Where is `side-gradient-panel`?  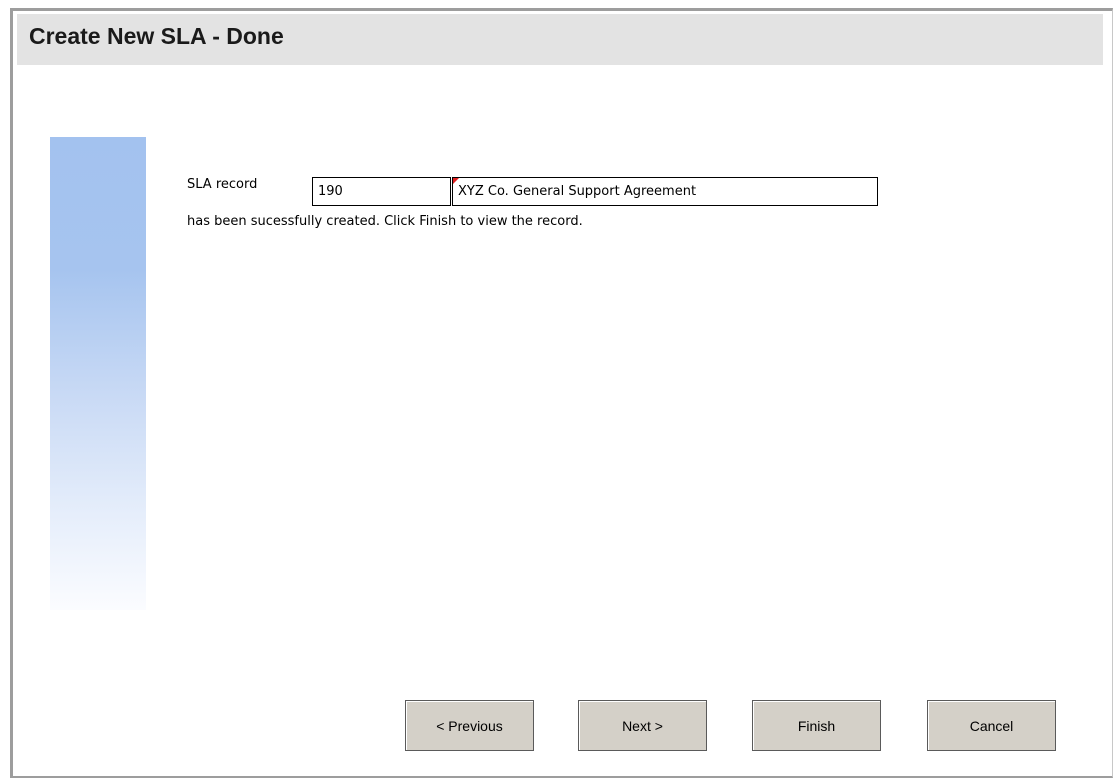 side-gradient-panel is located at coordinates (98, 373).